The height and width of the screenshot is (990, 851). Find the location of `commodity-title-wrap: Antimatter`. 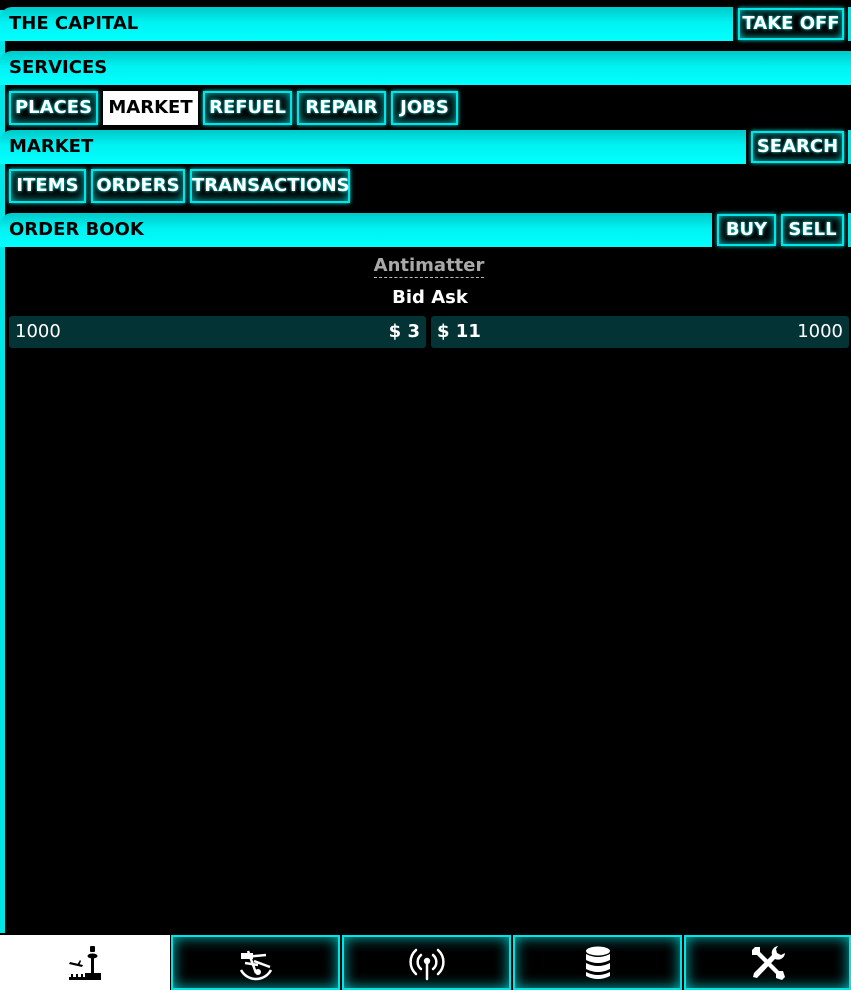

commodity-title-wrap: Antimatter is located at coordinates (425, 266).